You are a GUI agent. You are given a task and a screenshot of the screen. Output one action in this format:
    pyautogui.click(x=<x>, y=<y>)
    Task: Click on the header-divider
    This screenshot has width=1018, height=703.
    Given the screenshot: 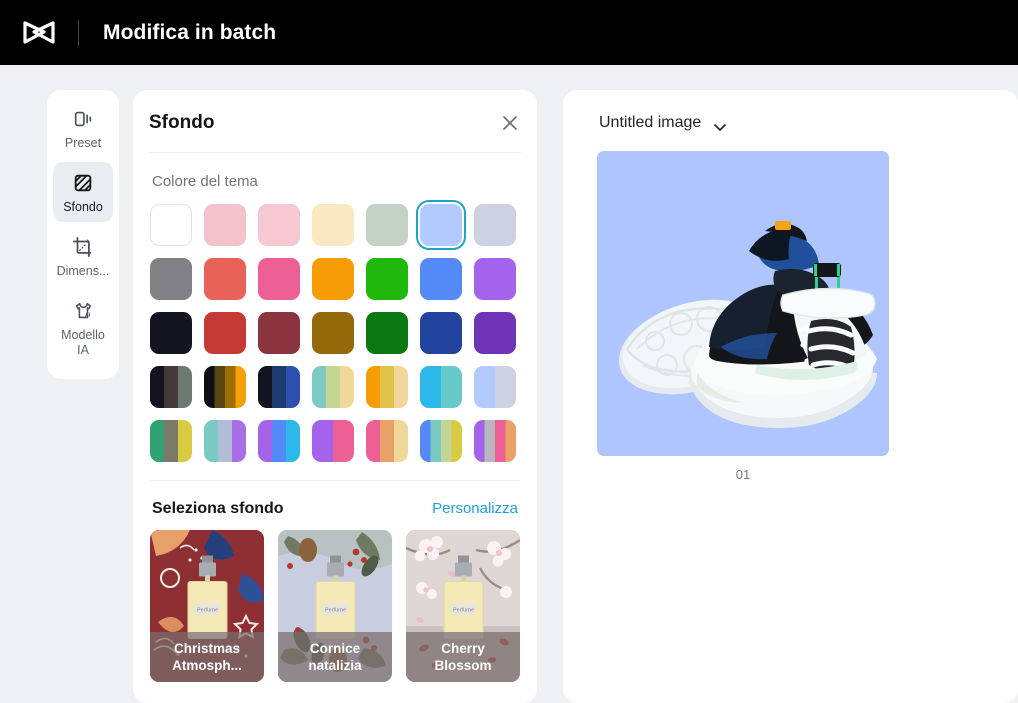 What is the action you would take?
    pyautogui.click(x=78, y=32)
    